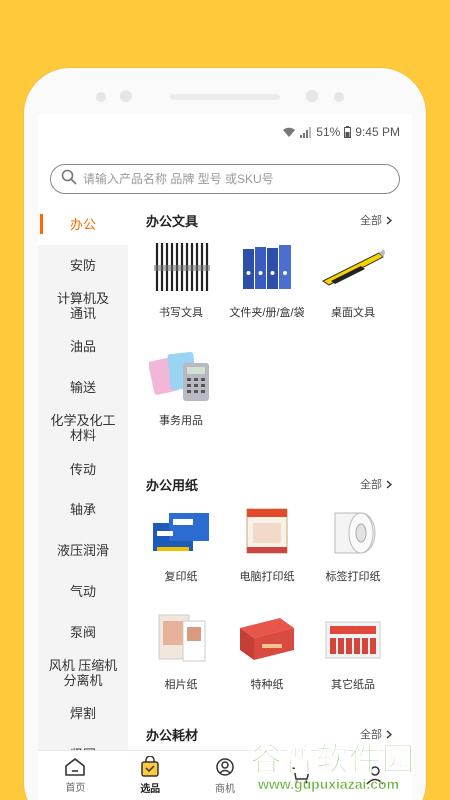 This screenshot has height=800, width=450. Describe the element at coordinates (126, 96) in the screenshot. I see `phone-camera` at that location.